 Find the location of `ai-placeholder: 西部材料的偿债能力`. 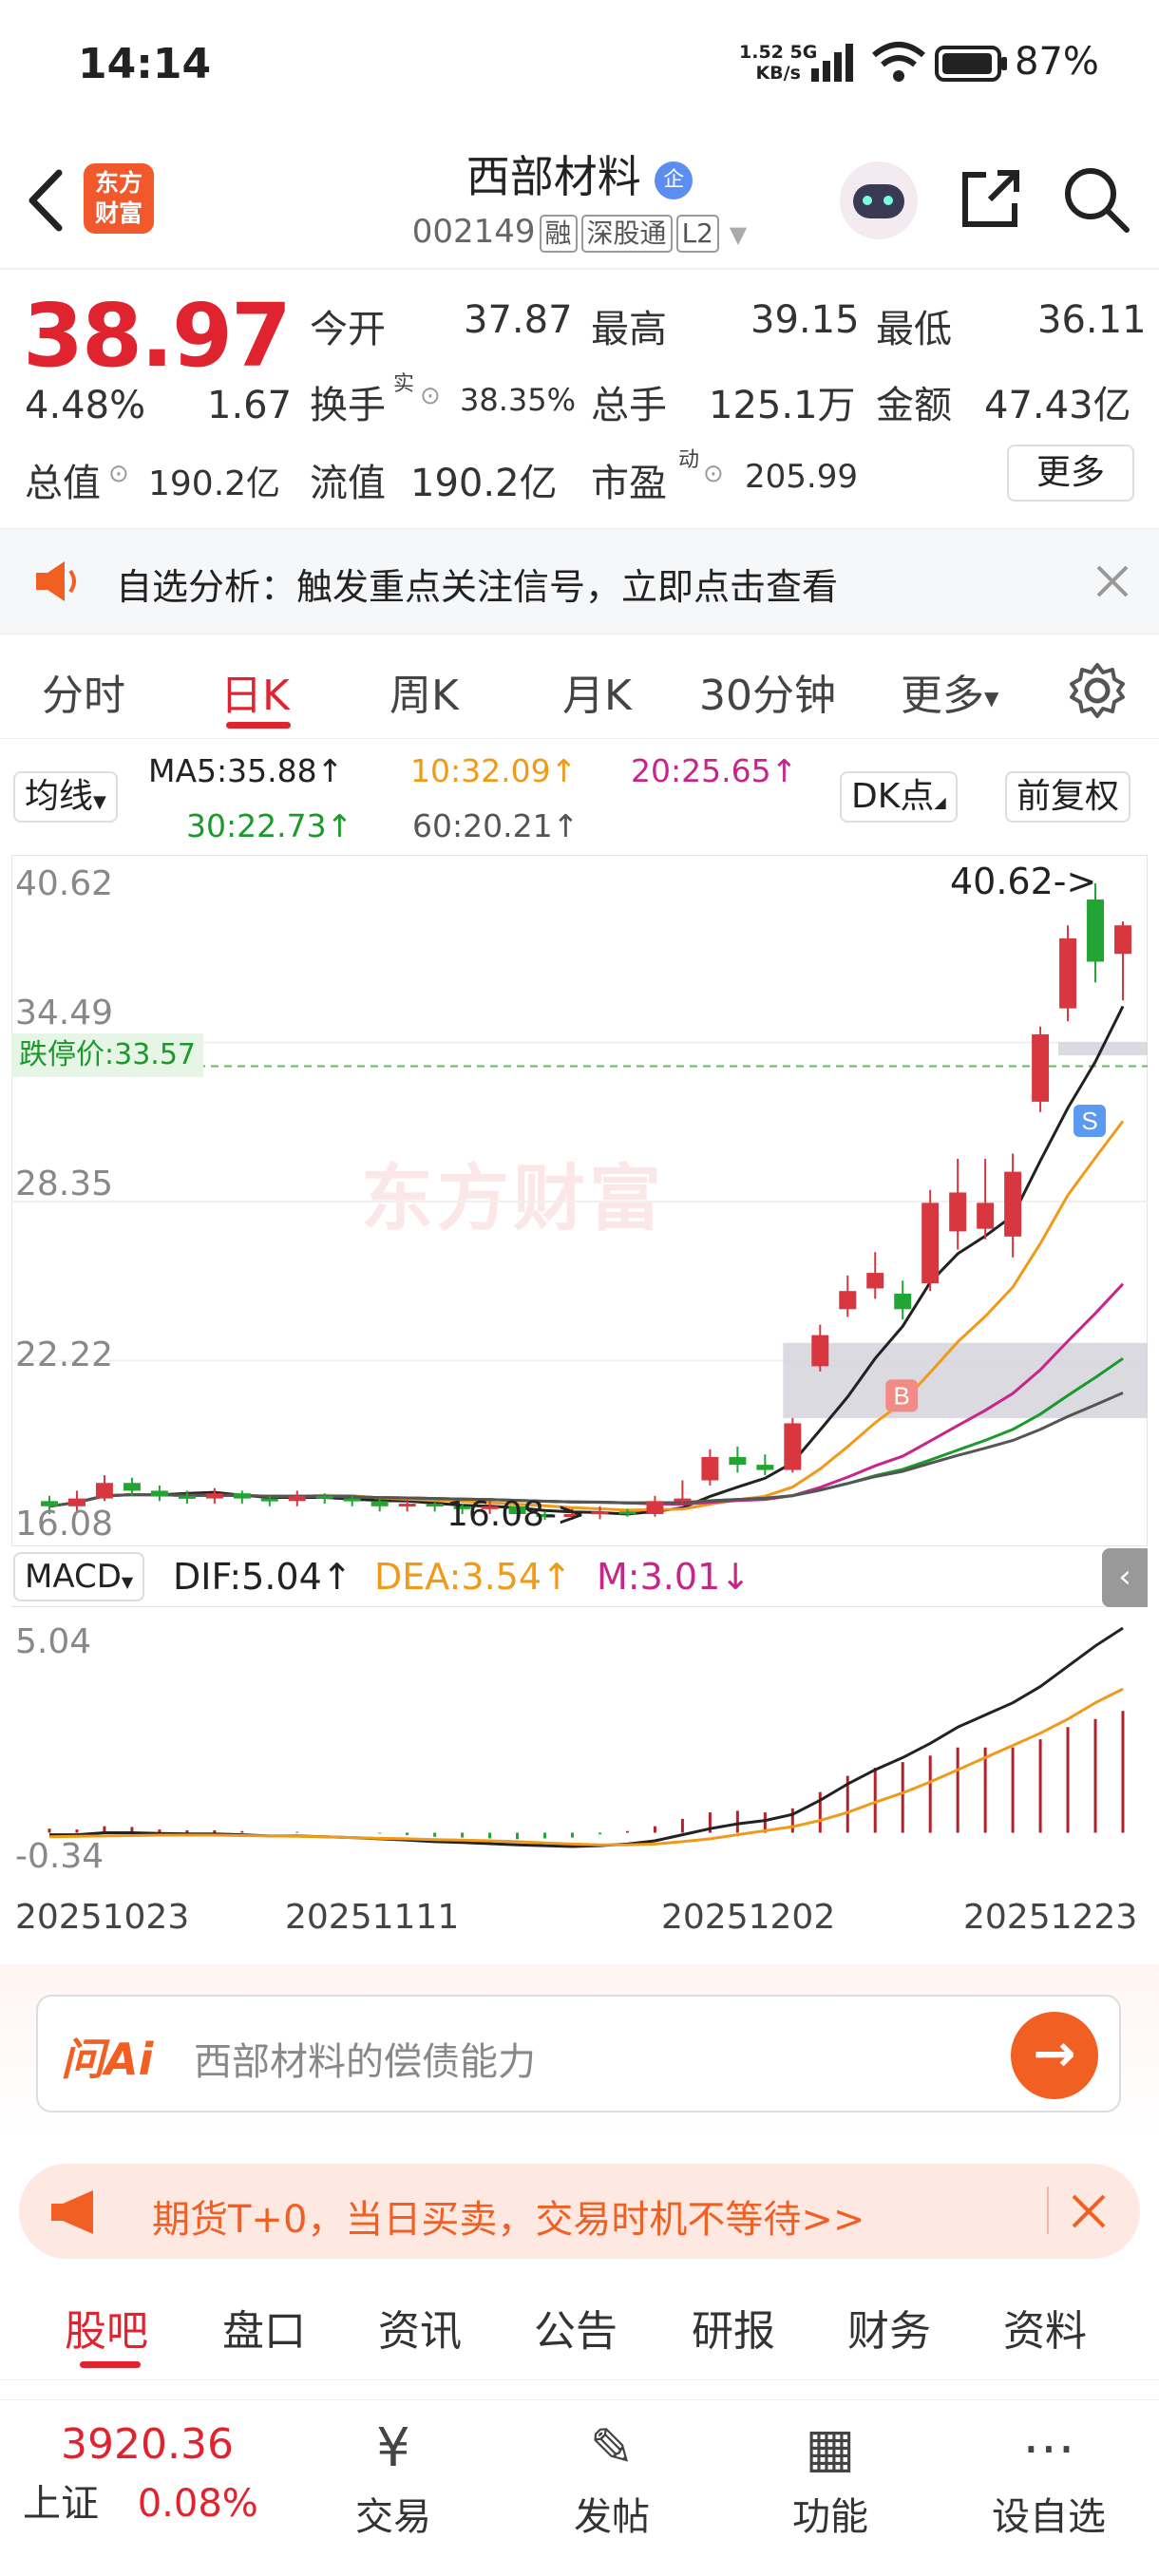

ai-placeholder: 西部材料的偿债能力 is located at coordinates (365, 2062).